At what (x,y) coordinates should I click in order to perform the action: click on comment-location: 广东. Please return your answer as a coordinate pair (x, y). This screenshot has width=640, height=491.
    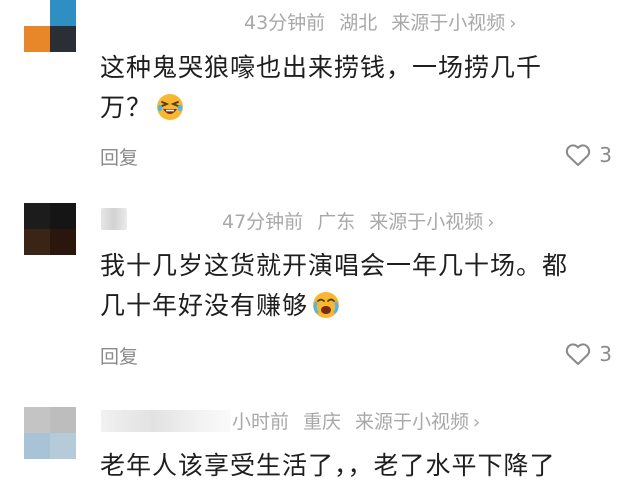
    Looking at the image, I should click on (336, 222).